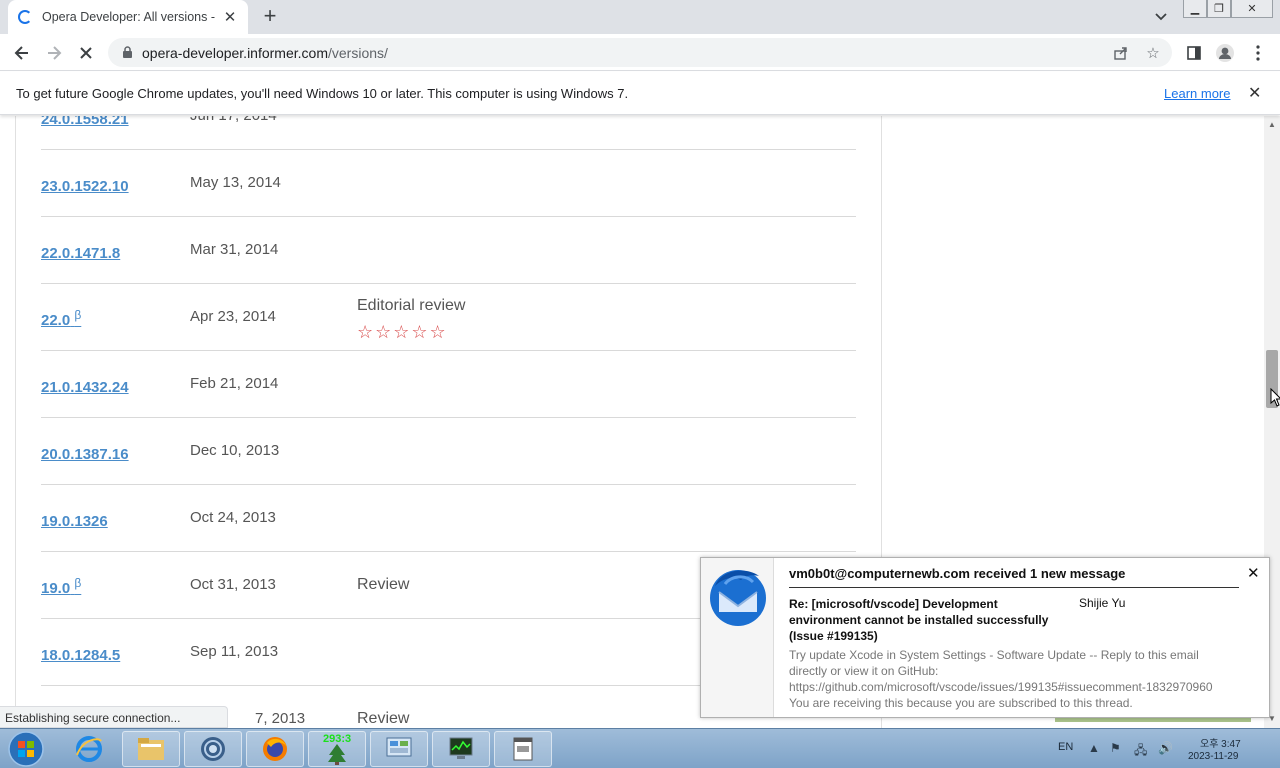 This screenshot has width=1280, height=768. I want to click on minimize-button: ▁, so click(1195, 9).